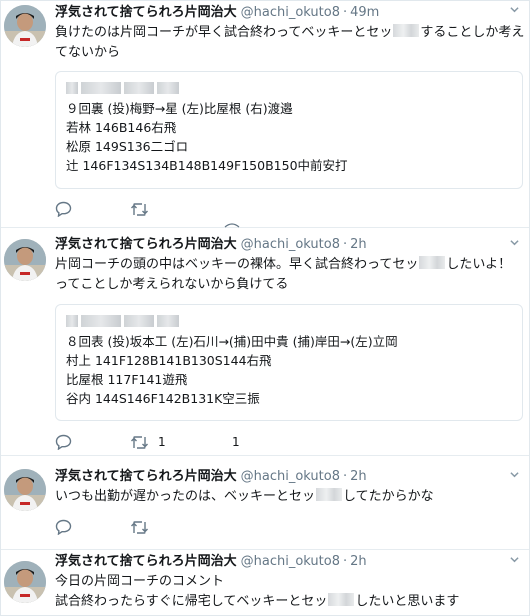  I want to click on tweet-text: いつも出勤が遅かったのは、ベッキーとセッ してたからかな, so click(244, 496).